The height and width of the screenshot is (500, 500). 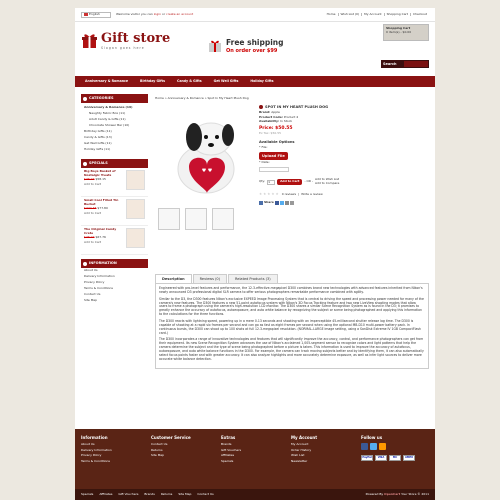 What do you see at coordinates (274, 170) in the screenshot?
I see `date-input` at bounding box center [274, 170].